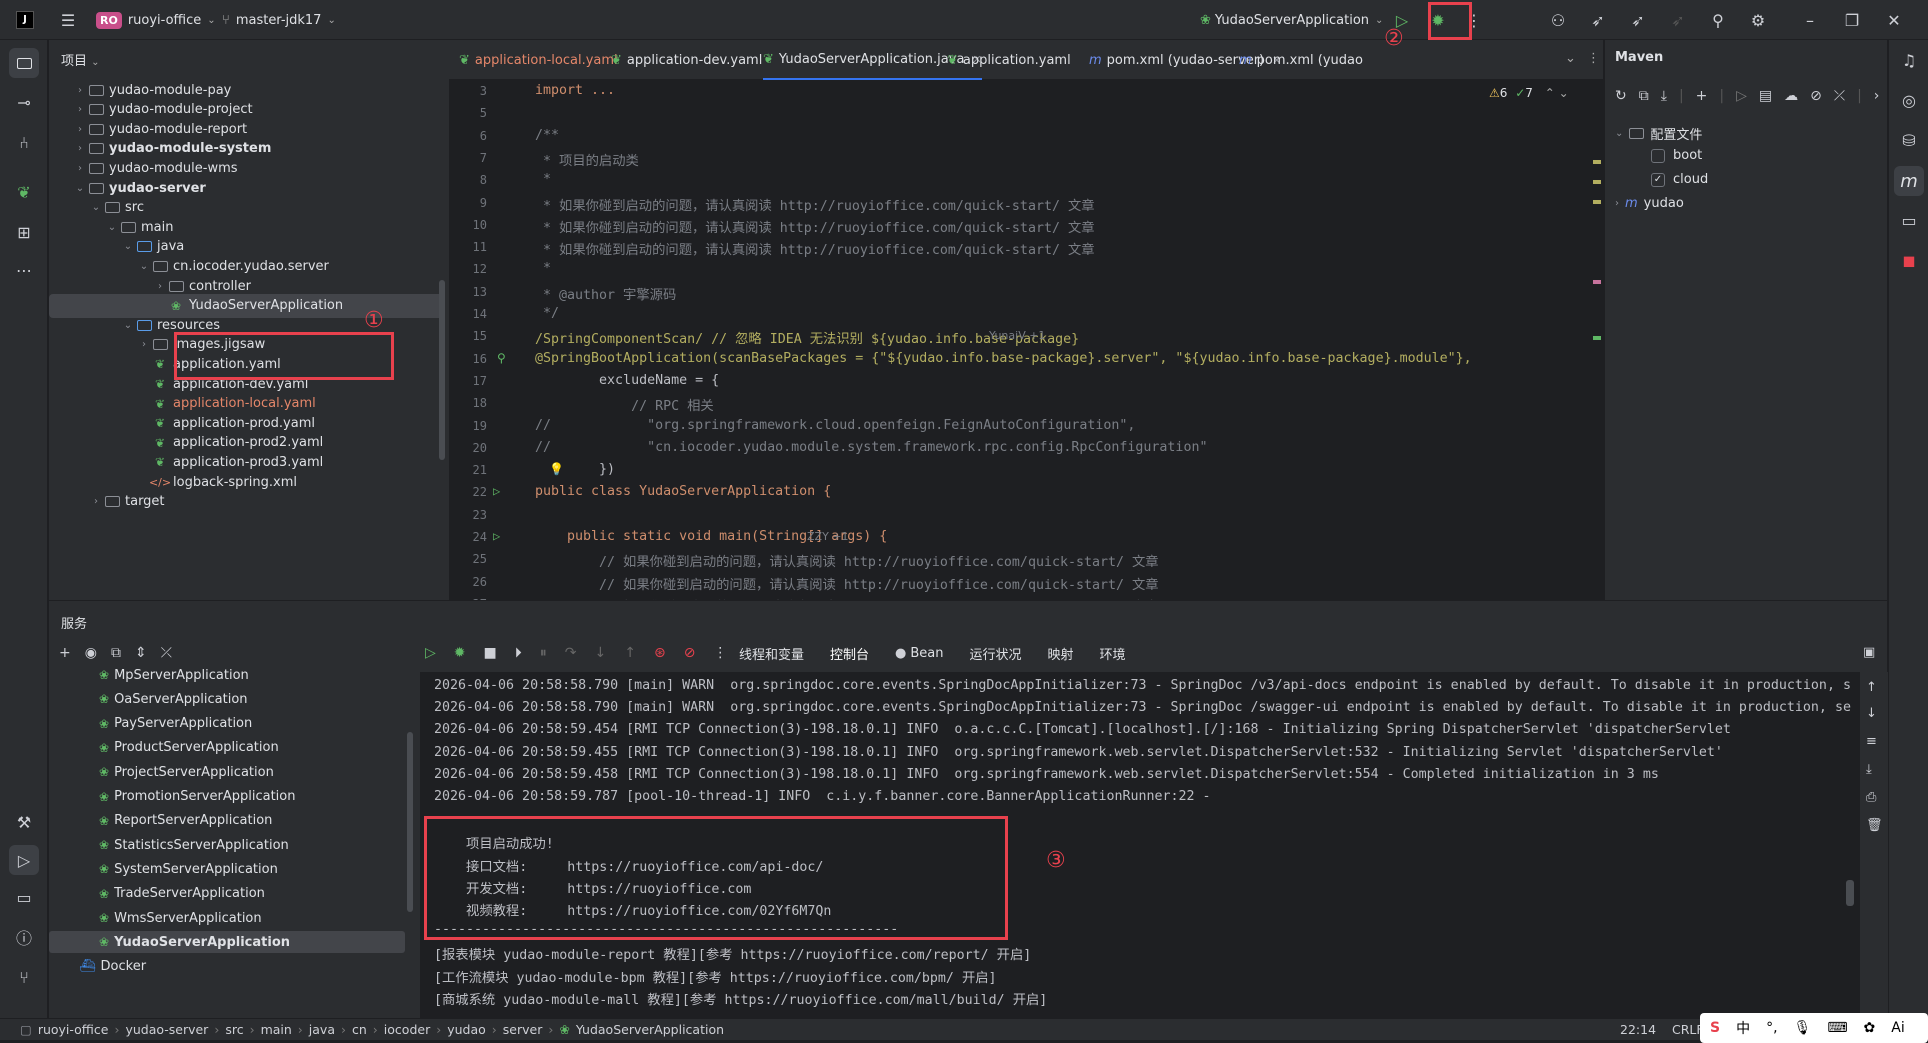 The image size is (1928, 1043). What do you see at coordinates (1810, 20) in the screenshot?
I see `minimize-icon: –` at bounding box center [1810, 20].